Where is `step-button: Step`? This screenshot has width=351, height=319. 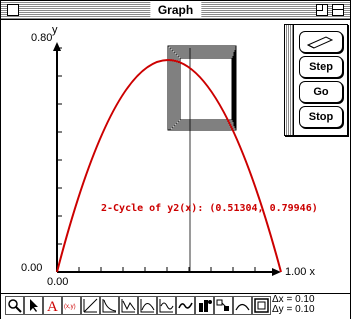
step-button: Step is located at coordinates (321, 67).